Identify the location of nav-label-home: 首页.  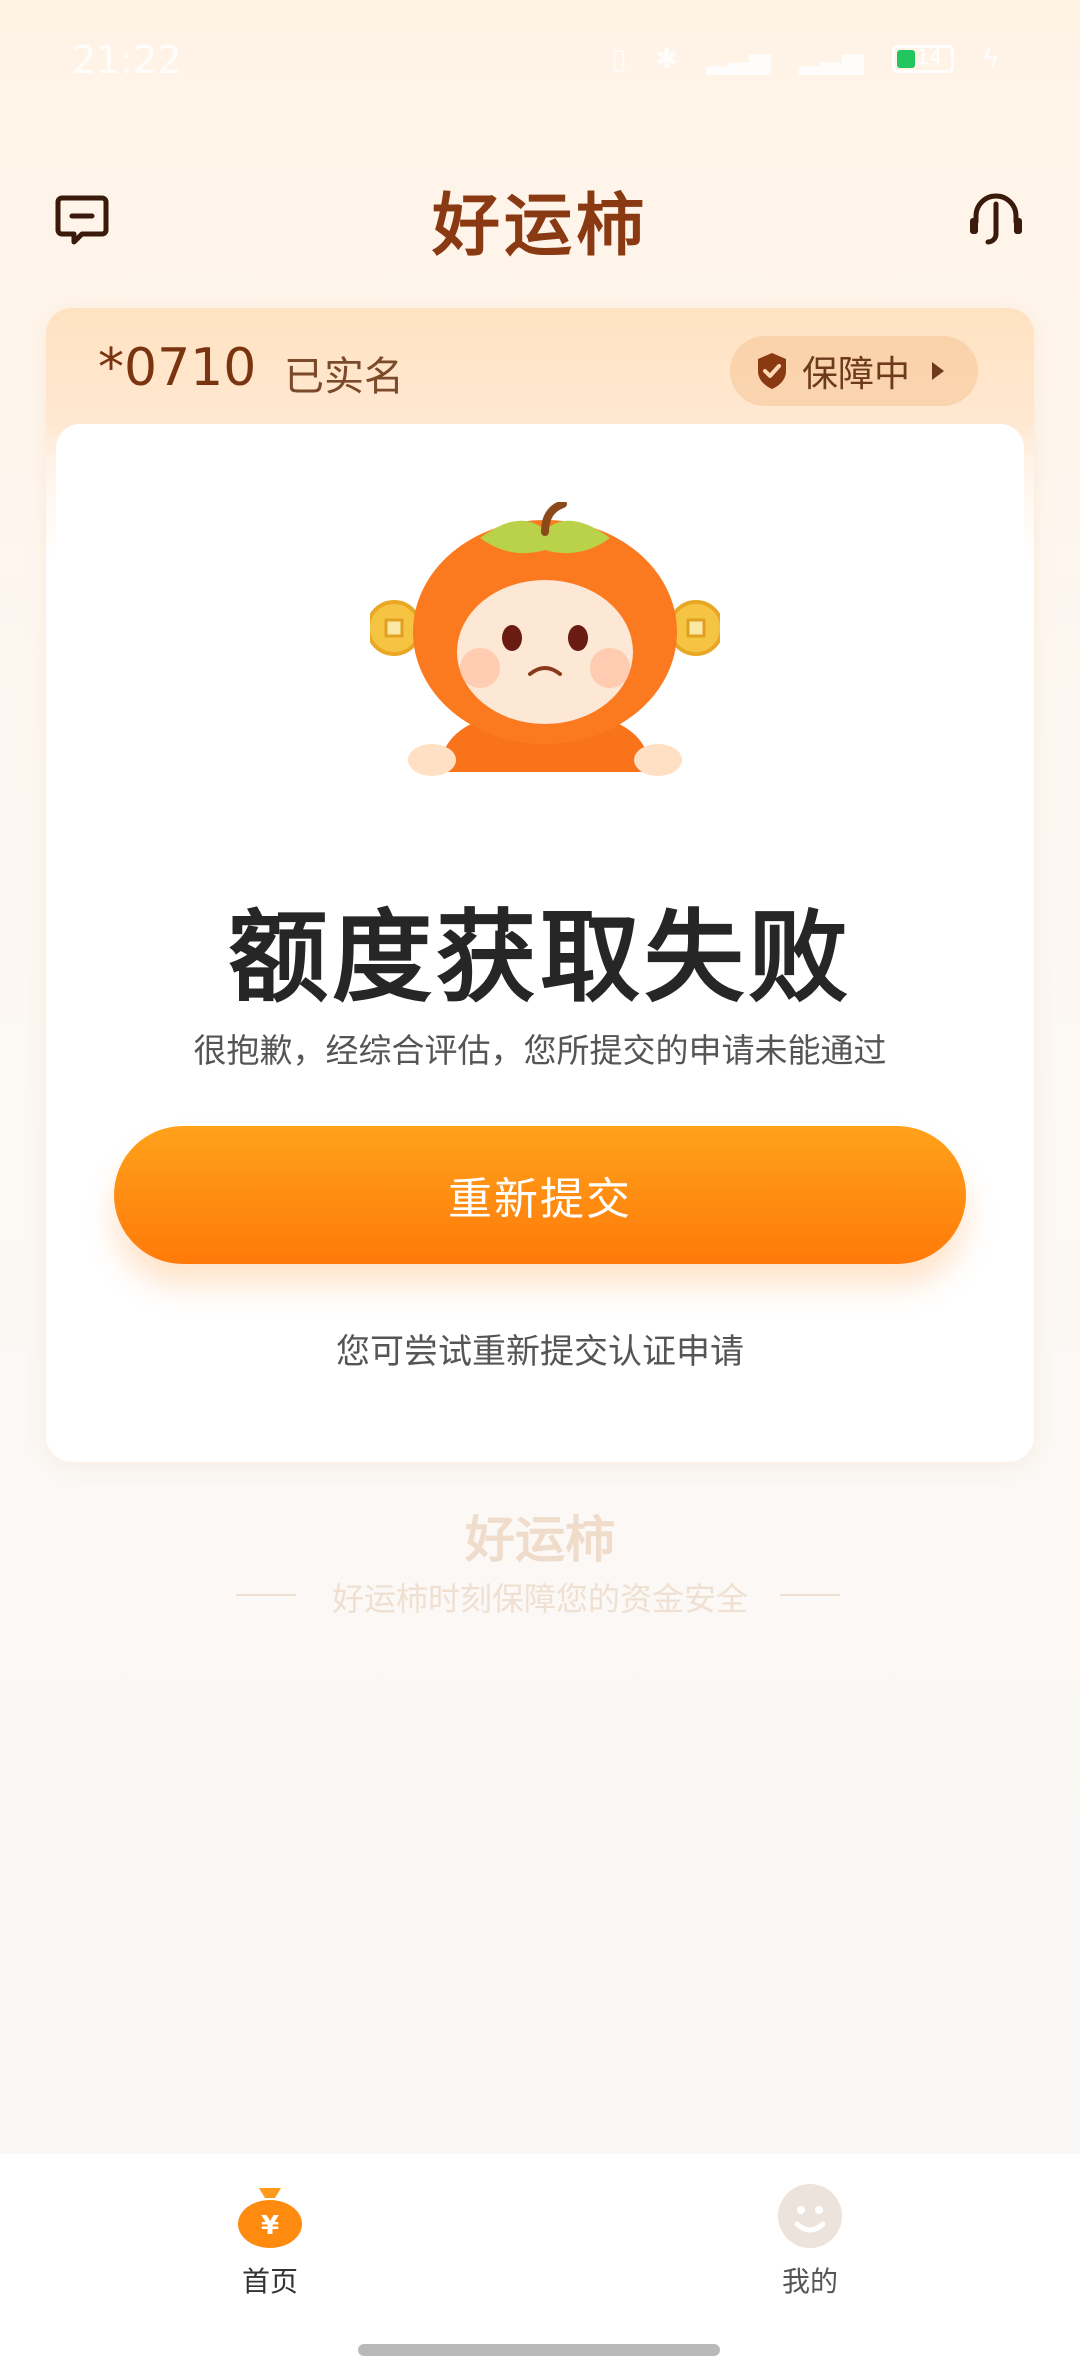
(269, 2281).